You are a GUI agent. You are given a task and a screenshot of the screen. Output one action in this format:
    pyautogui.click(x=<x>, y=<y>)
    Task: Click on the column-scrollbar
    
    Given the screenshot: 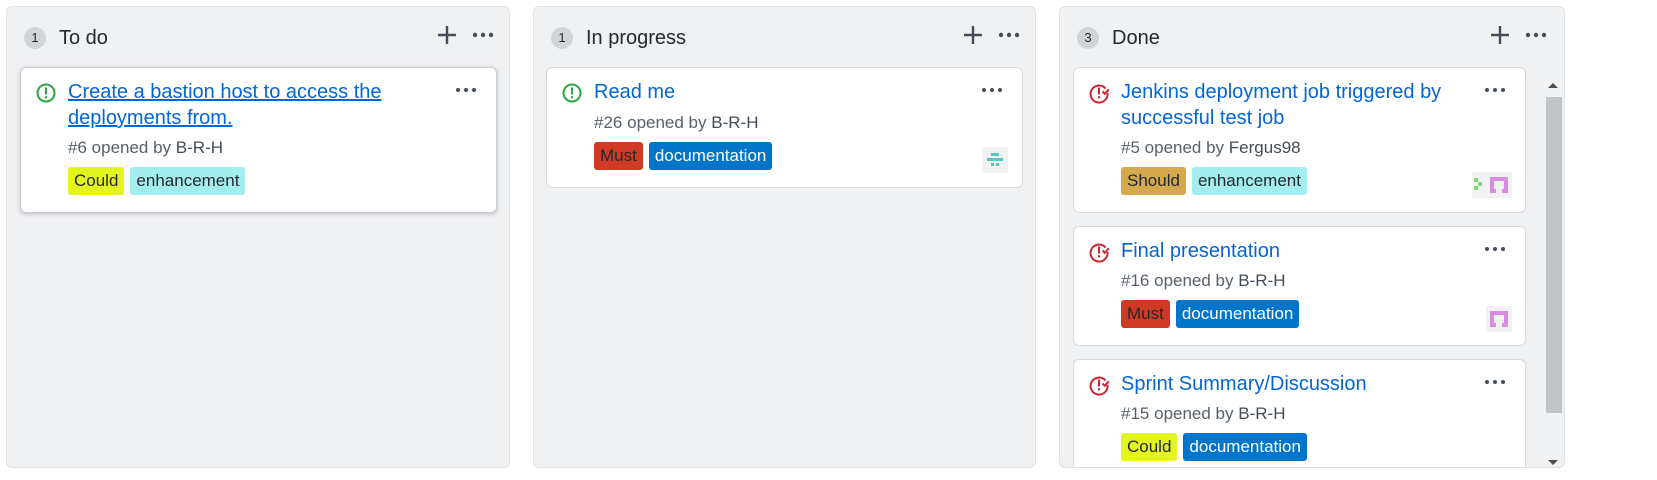 What is the action you would take?
    pyautogui.click(x=1553, y=269)
    